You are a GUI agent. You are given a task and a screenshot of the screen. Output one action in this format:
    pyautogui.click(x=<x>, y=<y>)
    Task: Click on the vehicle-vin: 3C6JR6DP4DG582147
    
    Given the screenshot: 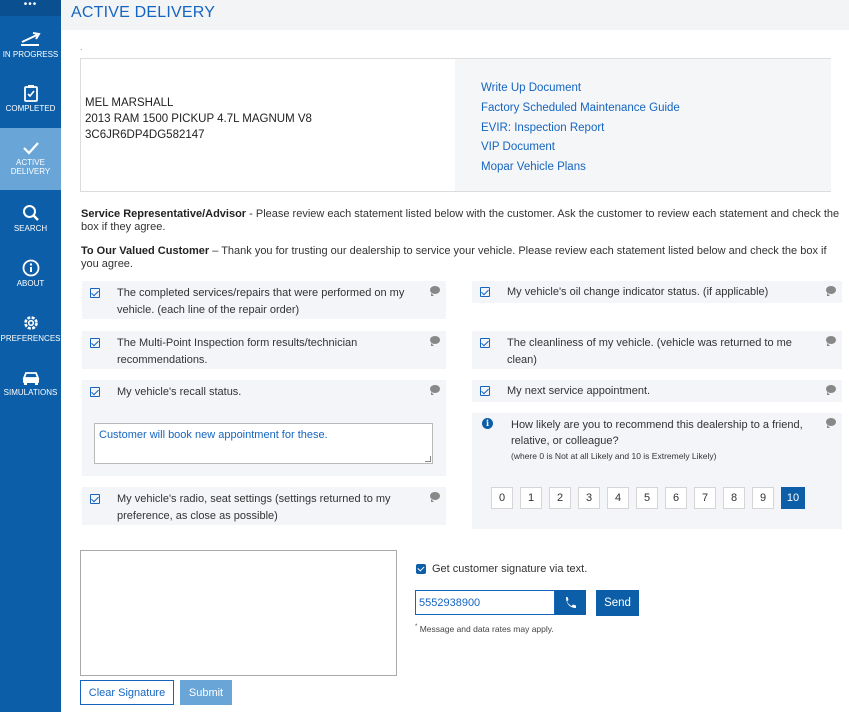 What is the action you would take?
    pyautogui.click(x=145, y=135)
    